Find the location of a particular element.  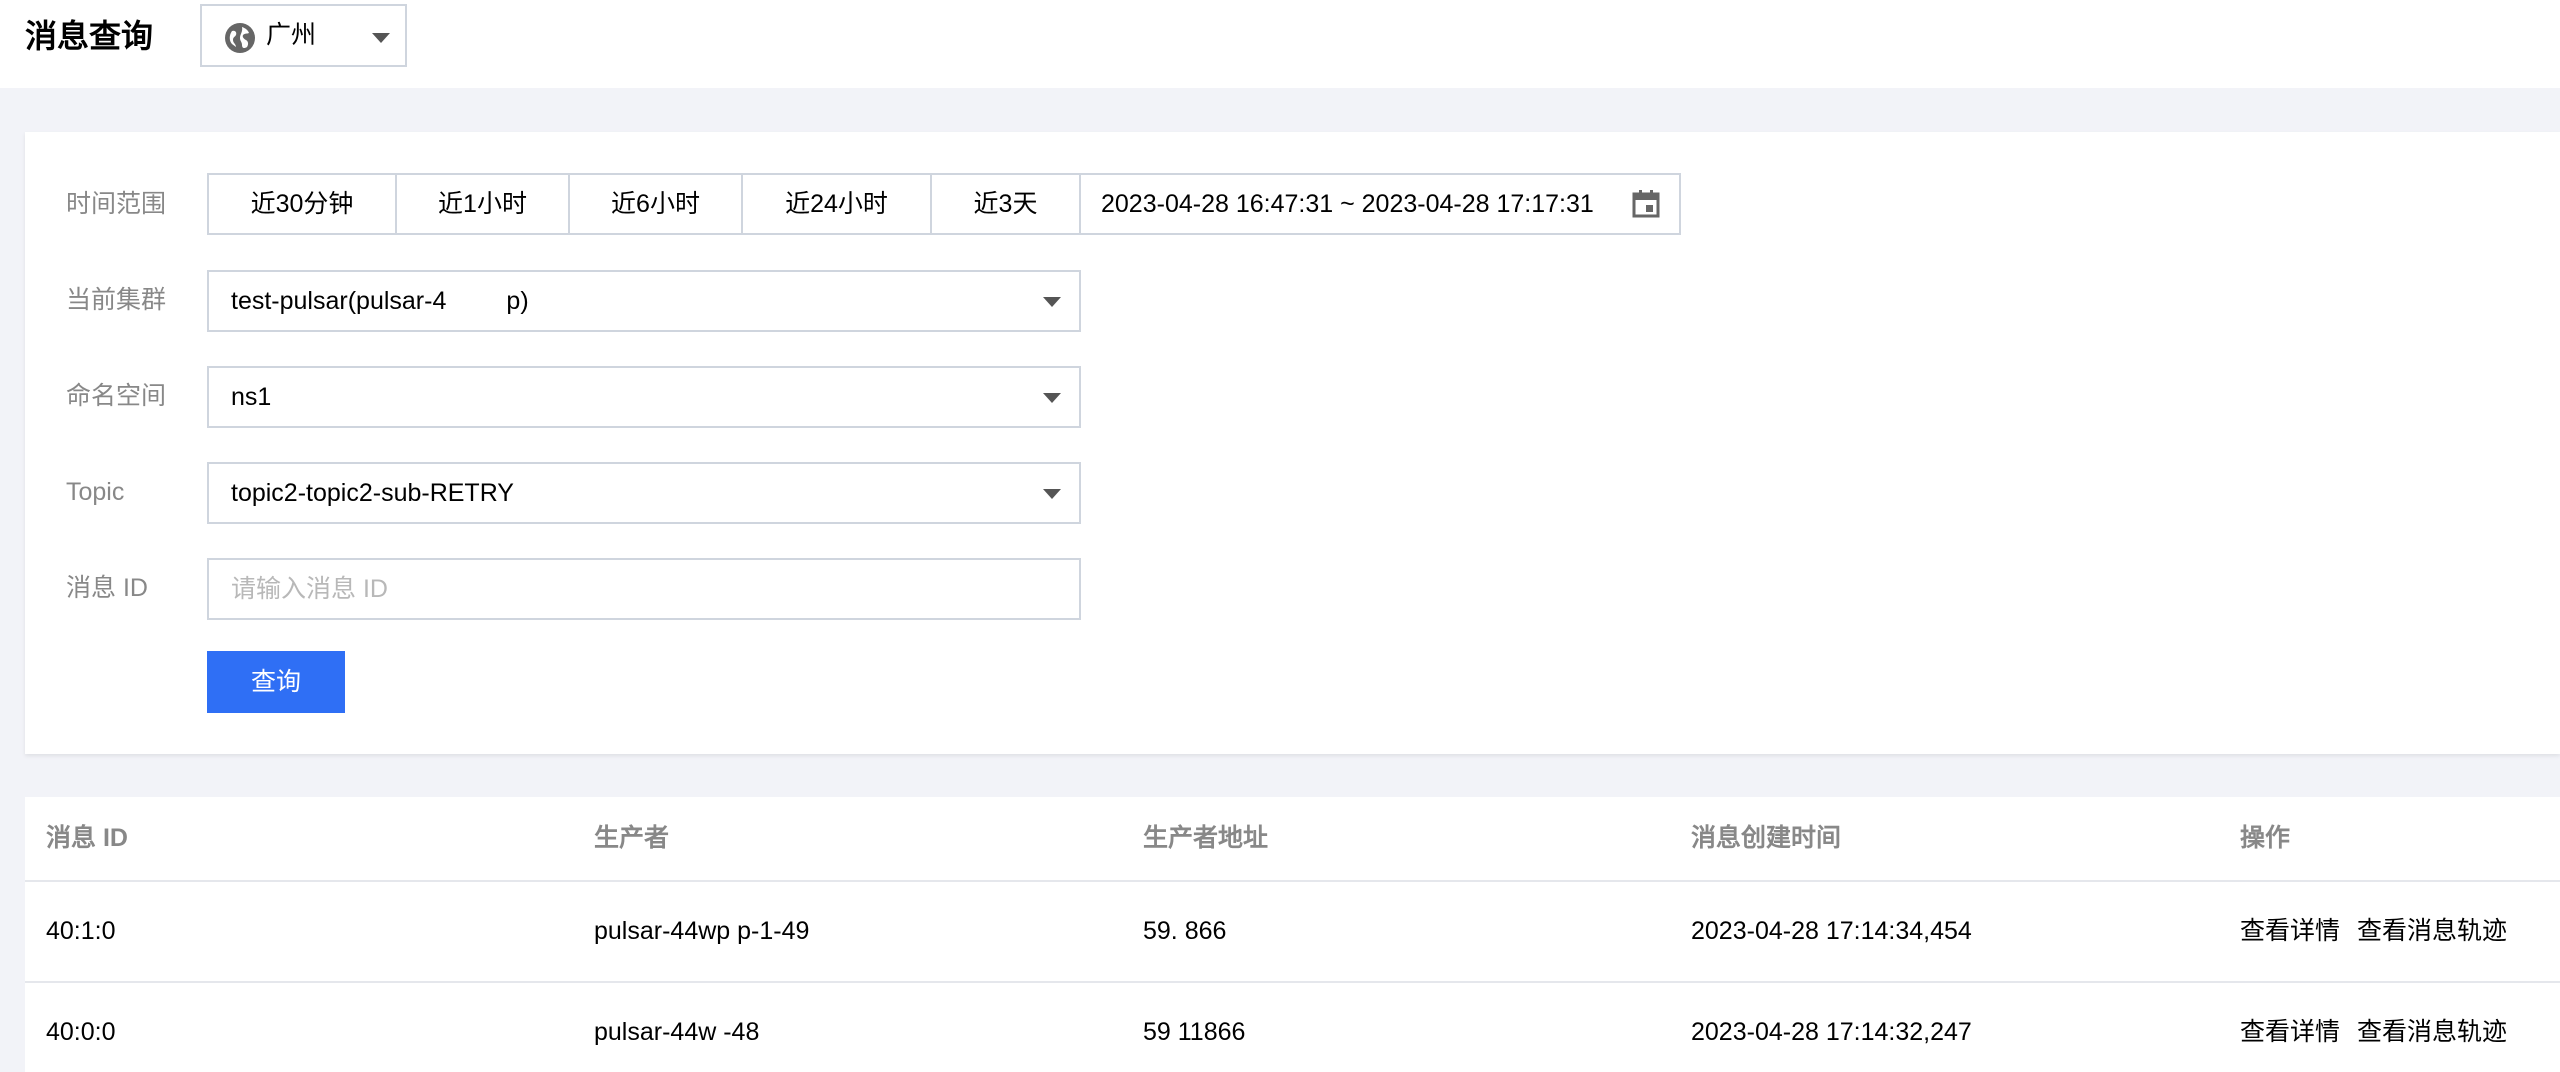

producer-address-cell: 59 11866 is located at coordinates (1194, 1032).